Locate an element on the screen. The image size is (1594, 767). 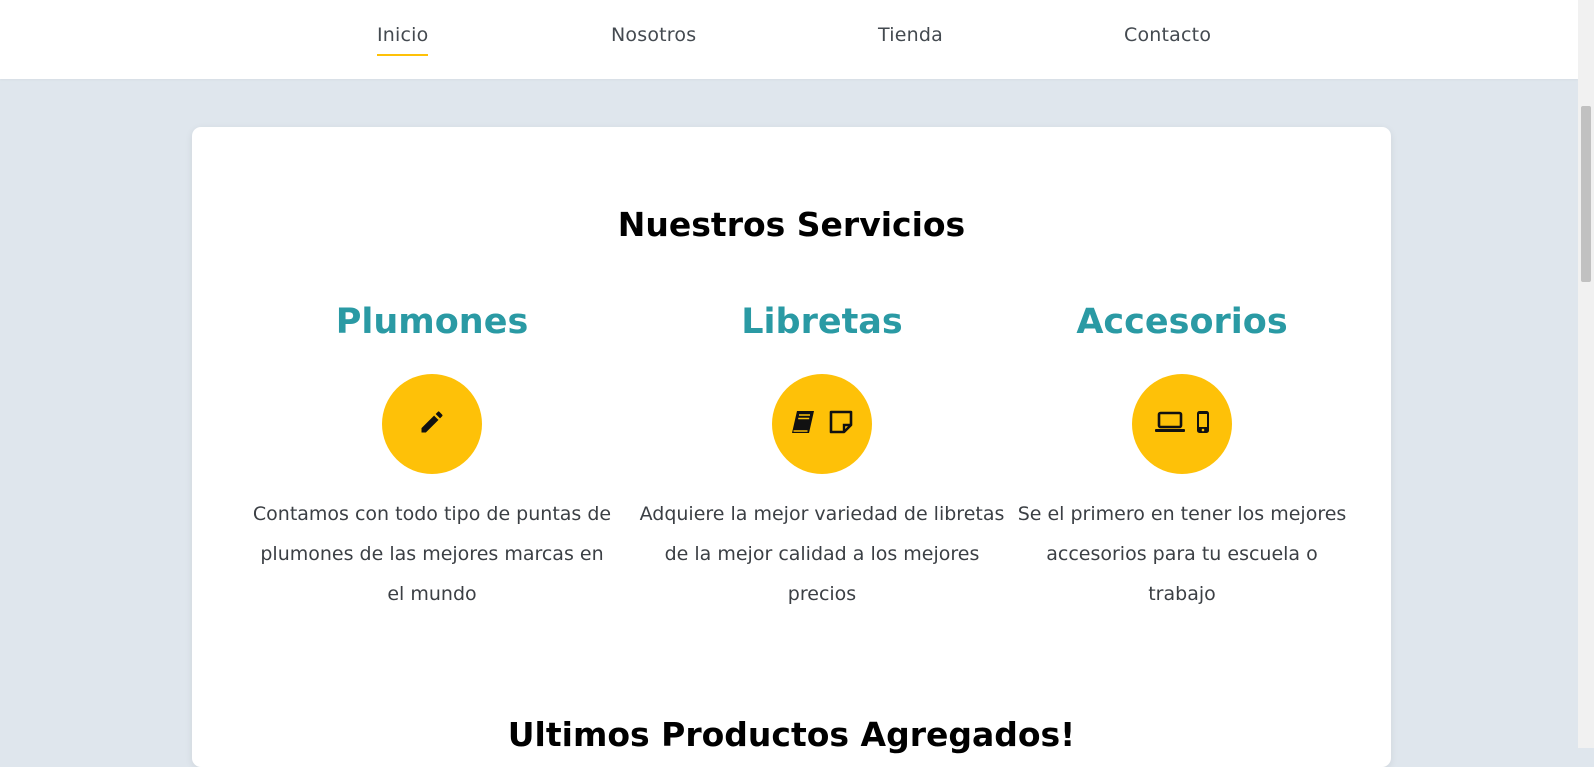
page-scrollbar is located at coordinates (1586, 374).